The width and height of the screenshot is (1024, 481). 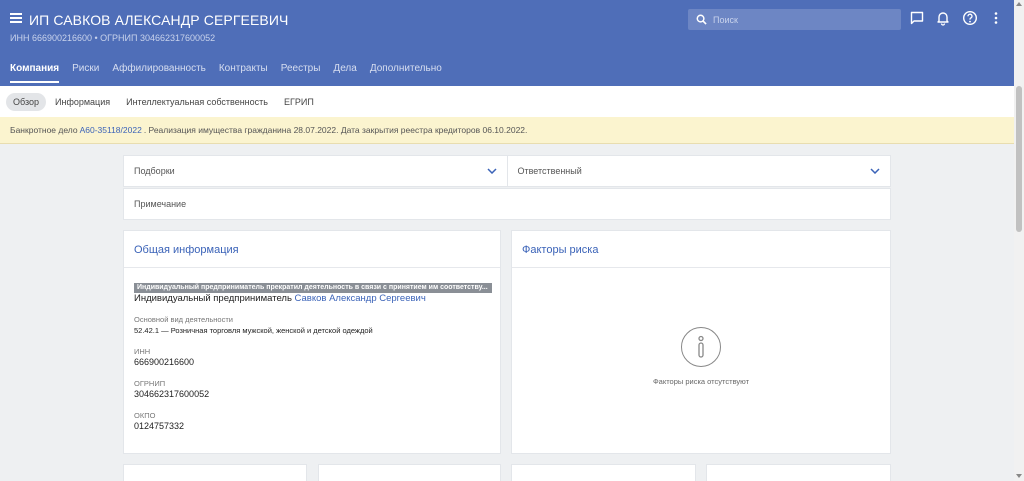 I want to click on hamburger-menu-icon, so click(x=16, y=18).